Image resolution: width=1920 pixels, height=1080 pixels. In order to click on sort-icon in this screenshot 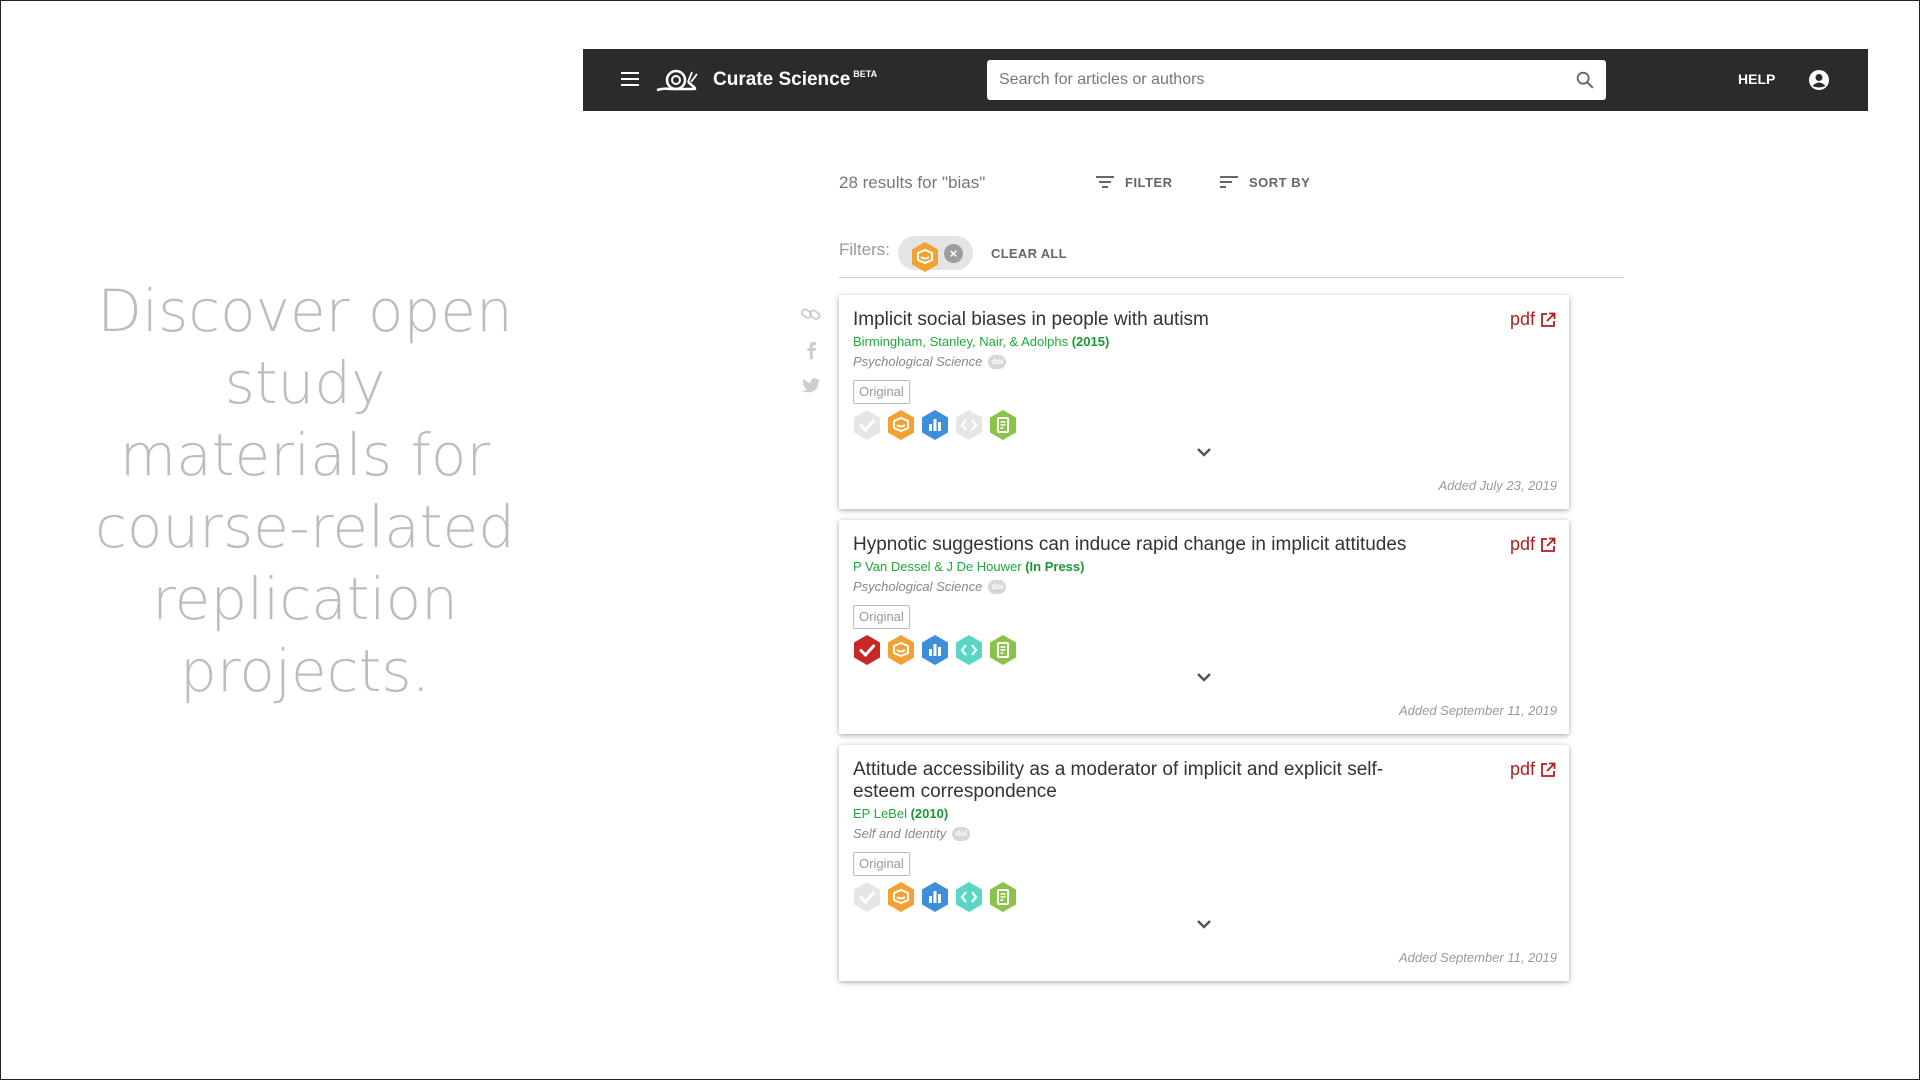, I will do `click(1229, 182)`.